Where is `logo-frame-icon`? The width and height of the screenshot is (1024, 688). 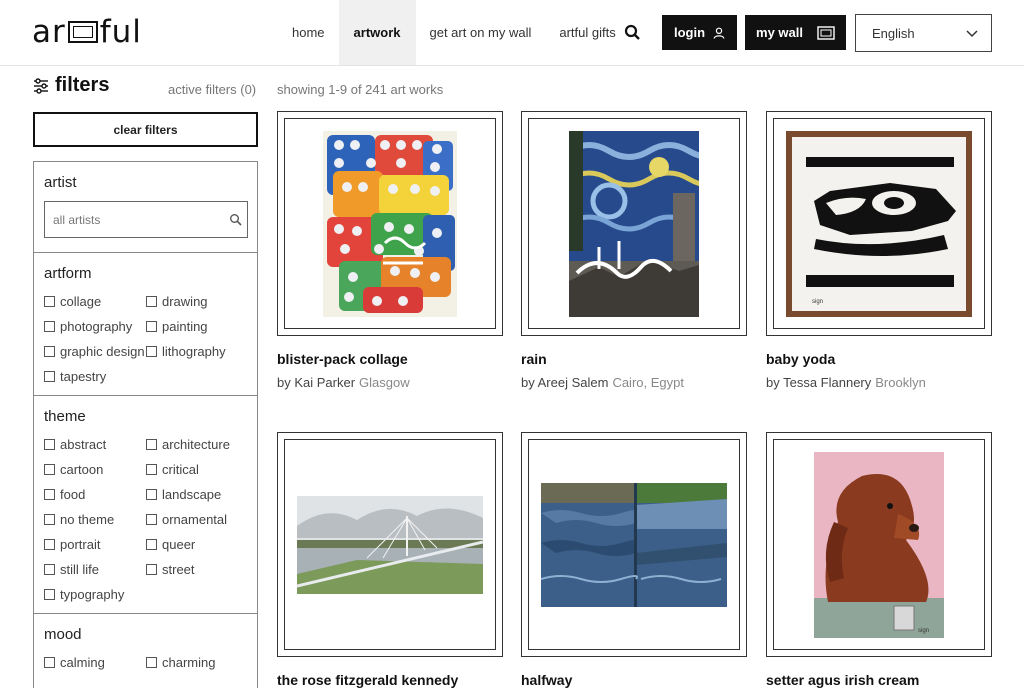 logo-frame-icon is located at coordinates (82, 32).